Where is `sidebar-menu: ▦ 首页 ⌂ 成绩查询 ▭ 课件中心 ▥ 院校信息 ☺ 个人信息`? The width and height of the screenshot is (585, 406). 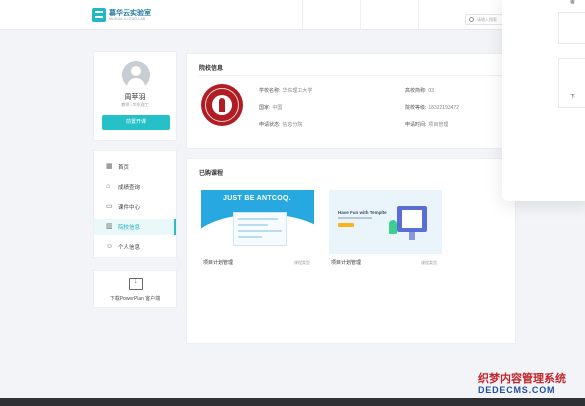
sidebar-menu: ▦ 首页 ⌂ 成绩查询 ▭ 课件中心 ▥ 院校信息 ☺ 个人信息 is located at coordinates (135, 204).